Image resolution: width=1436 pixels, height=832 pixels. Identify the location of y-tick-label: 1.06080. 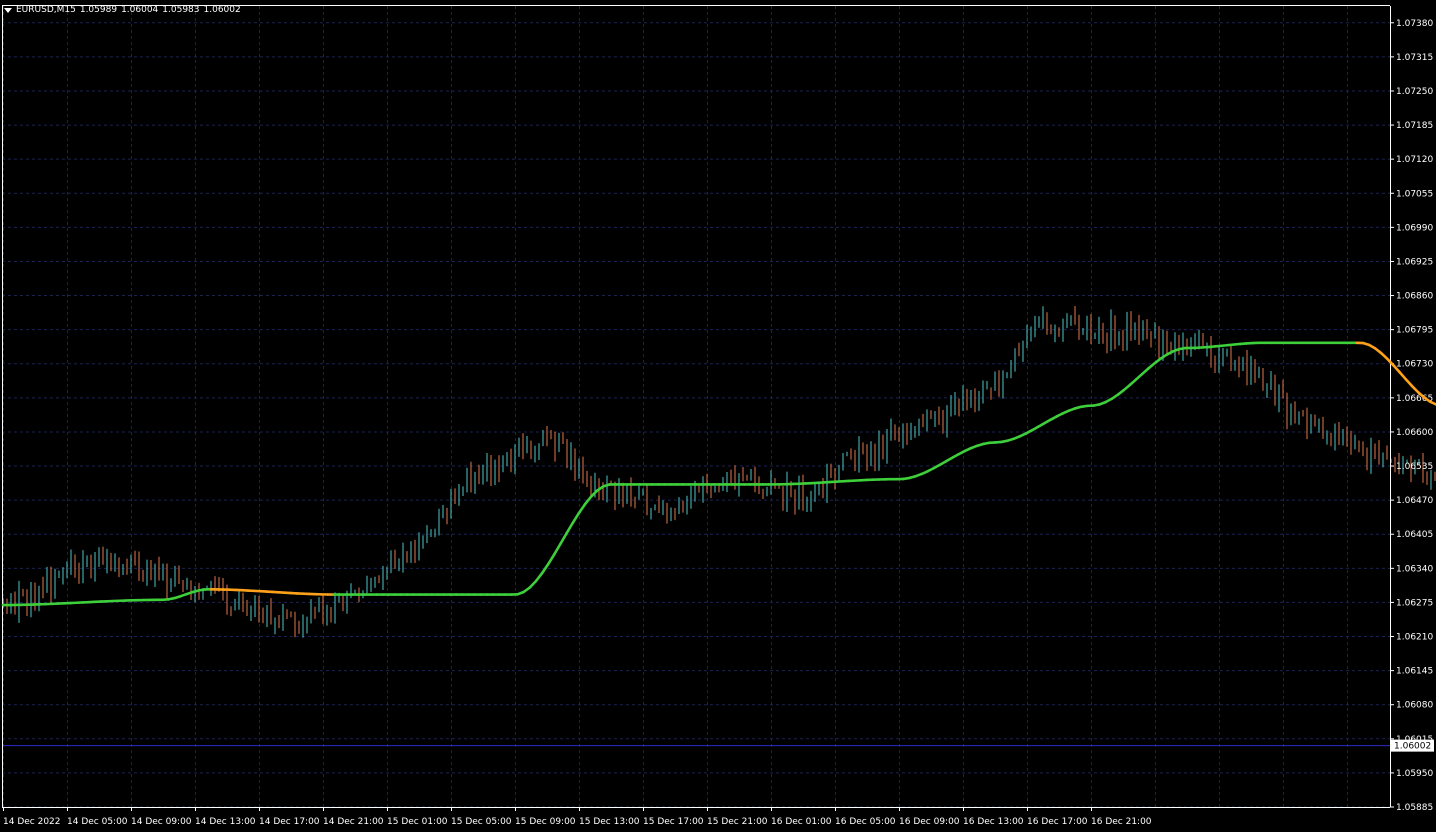
(1414, 706).